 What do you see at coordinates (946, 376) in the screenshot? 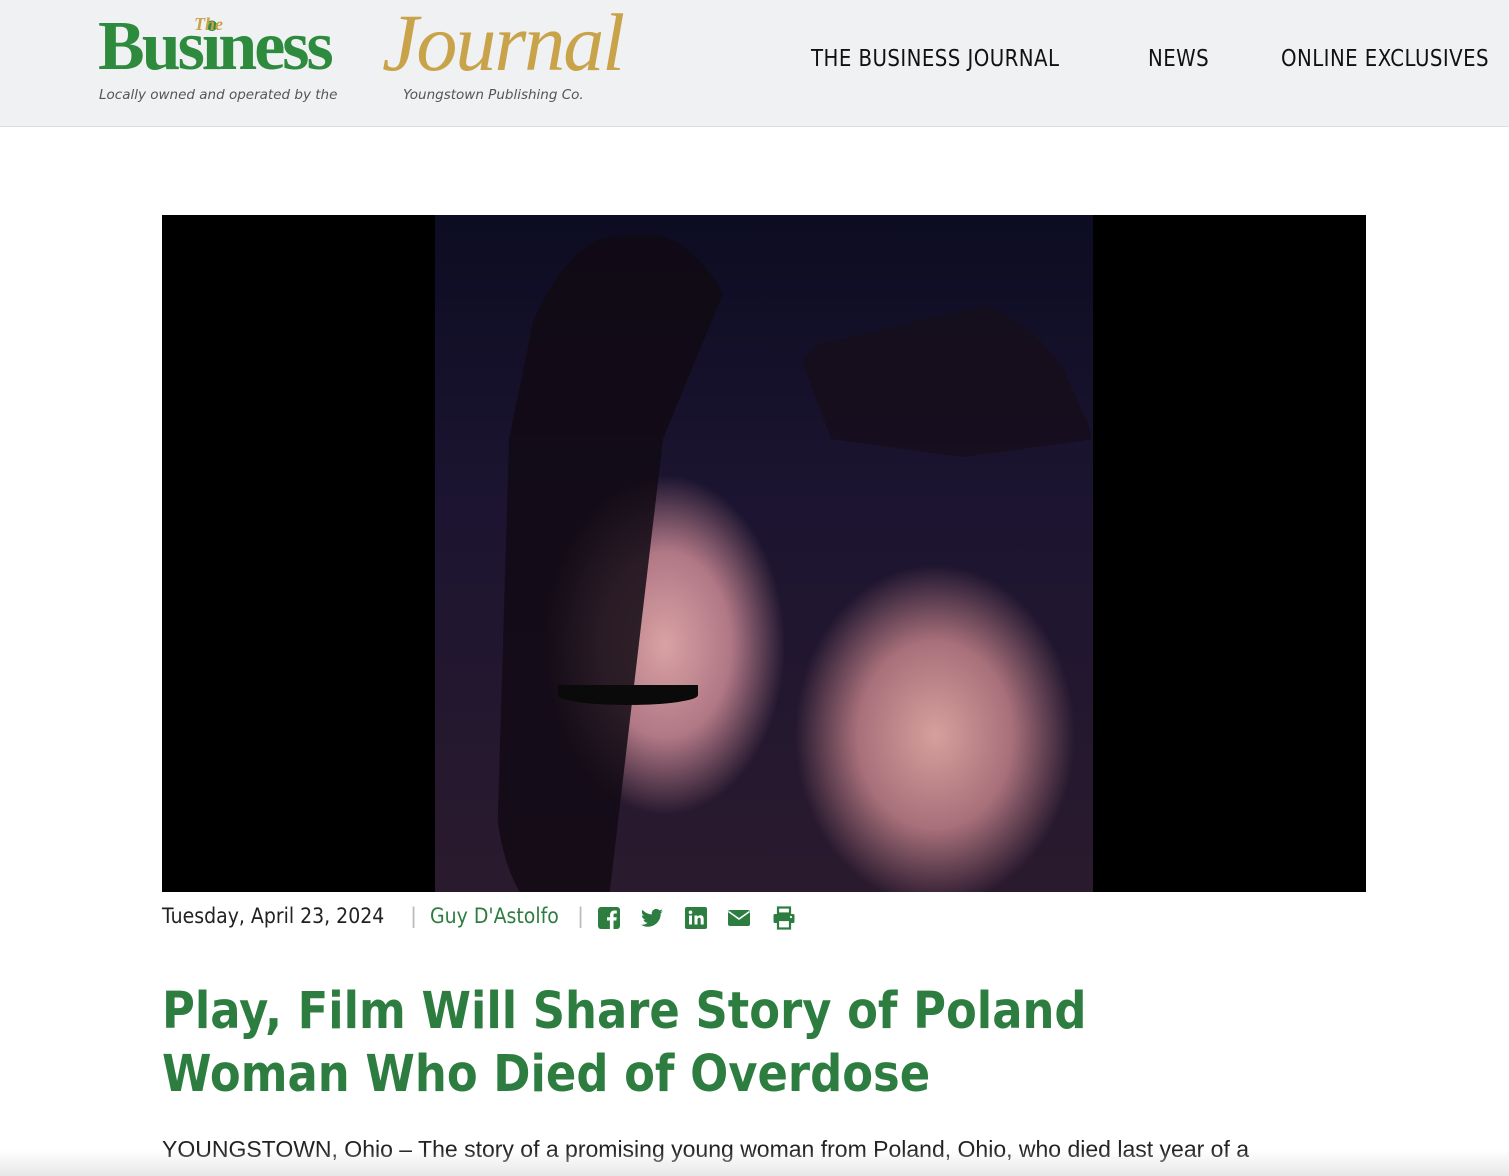
I see `photo-shape-hair-right` at bounding box center [946, 376].